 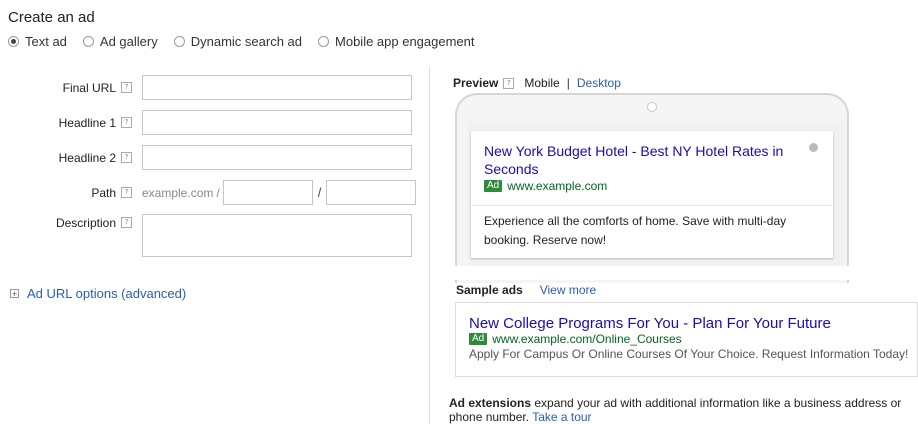 I want to click on page-title: Create an ad, so click(x=51, y=17).